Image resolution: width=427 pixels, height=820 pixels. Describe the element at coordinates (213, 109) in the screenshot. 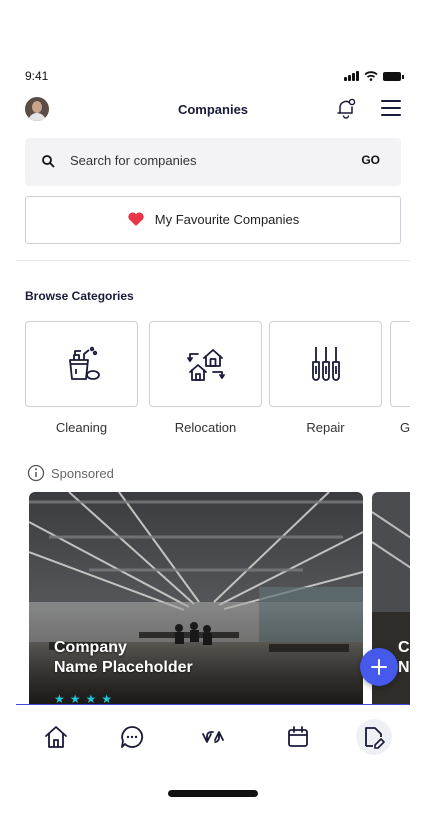

I see `header: Companies` at that location.